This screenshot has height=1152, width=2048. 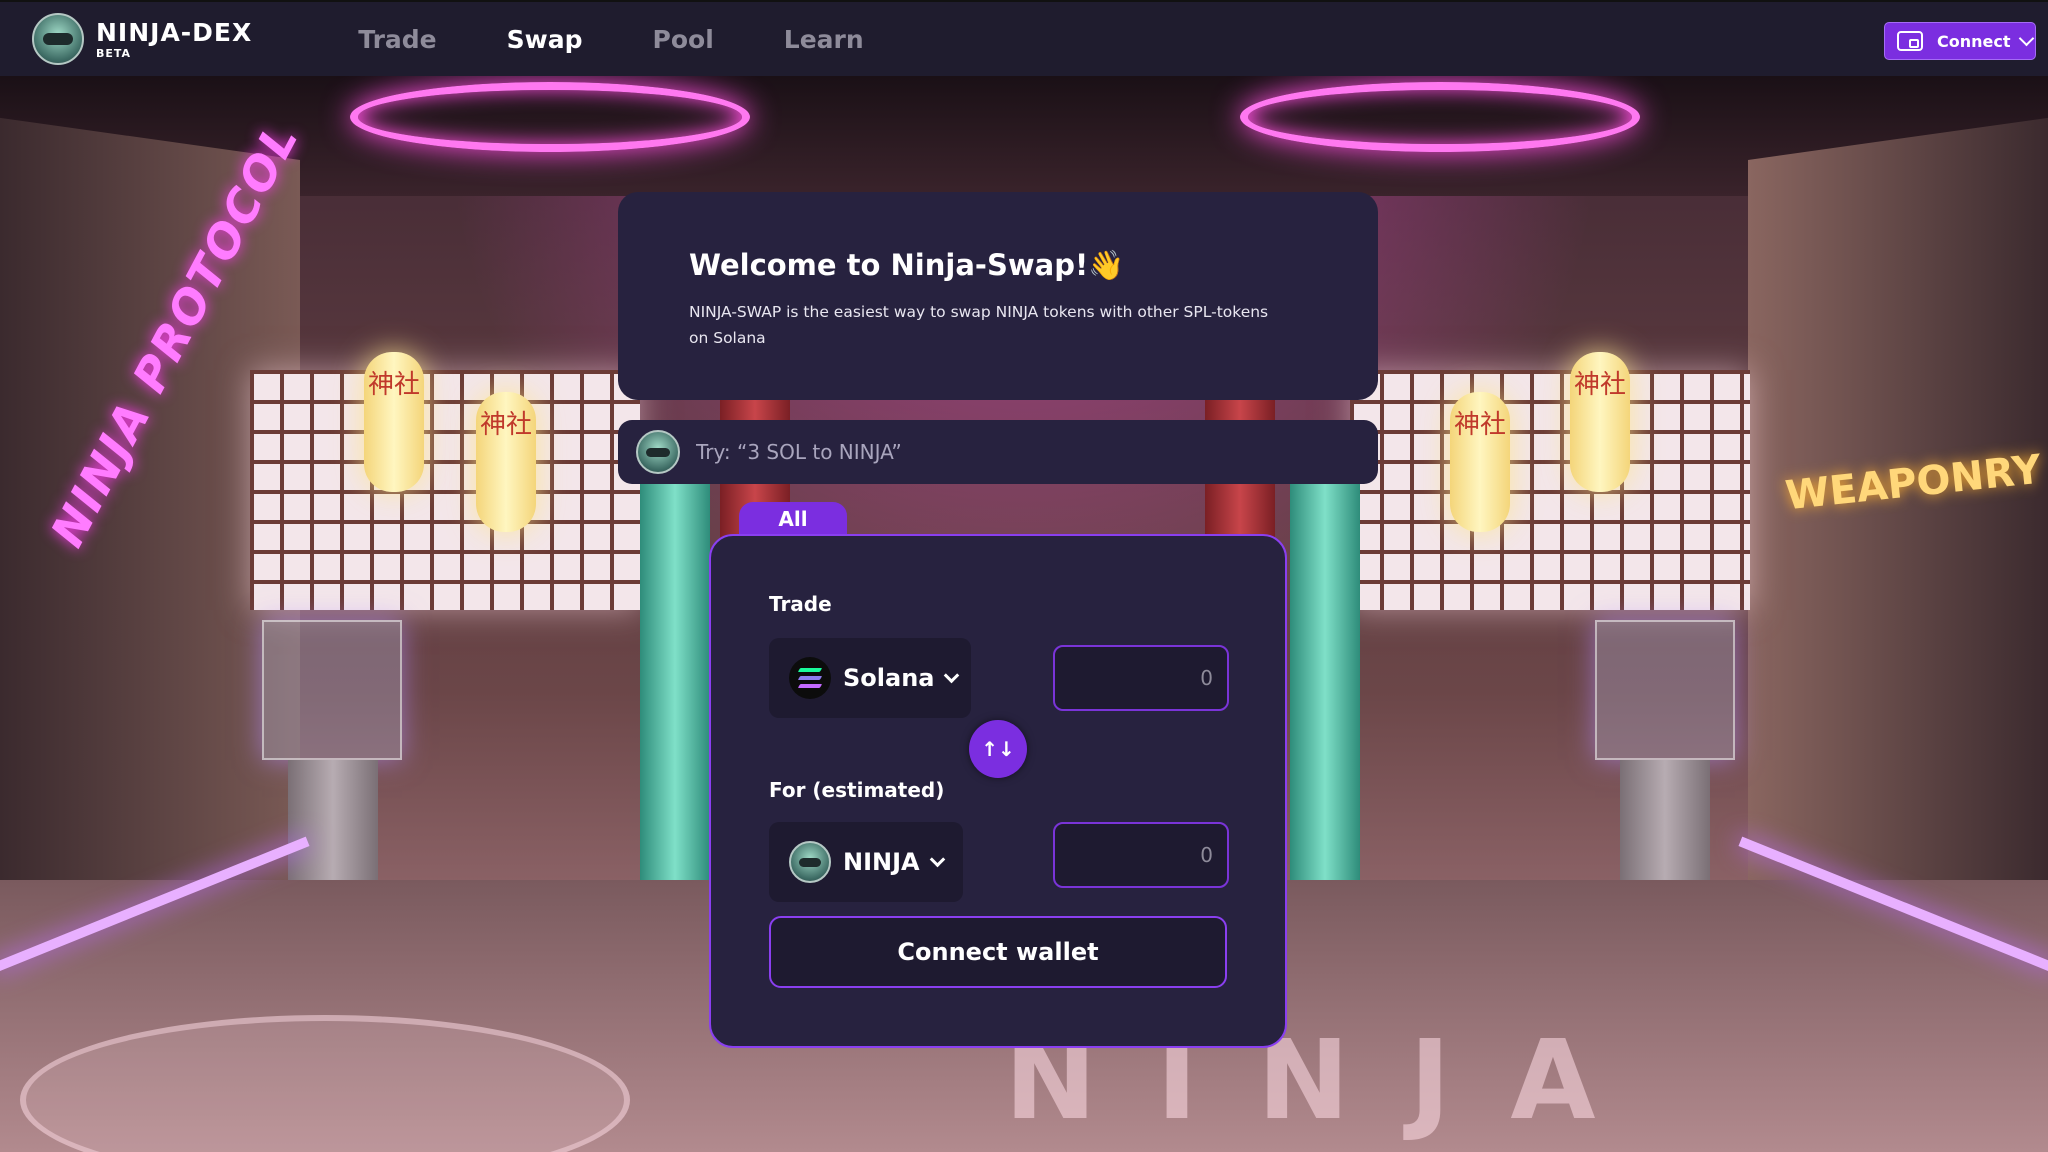 What do you see at coordinates (1550, 490) in the screenshot?
I see `shoji-panel-right` at bounding box center [1550, 490].